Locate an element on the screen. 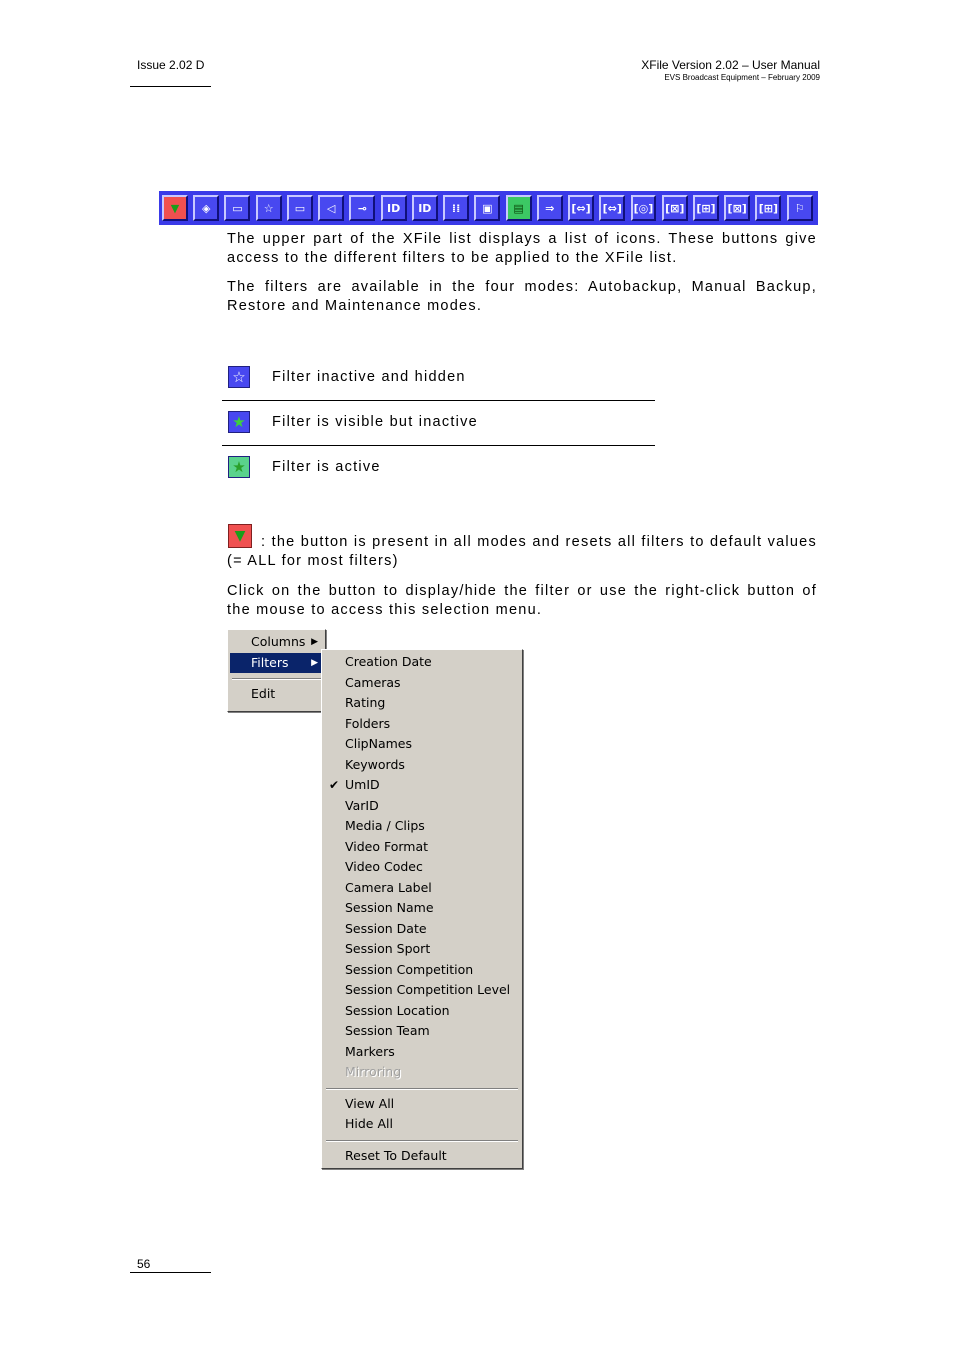 The width and height of the screenshot is (954, 1350). filter-option-varid: VarID is located at coordinates (422, 806).